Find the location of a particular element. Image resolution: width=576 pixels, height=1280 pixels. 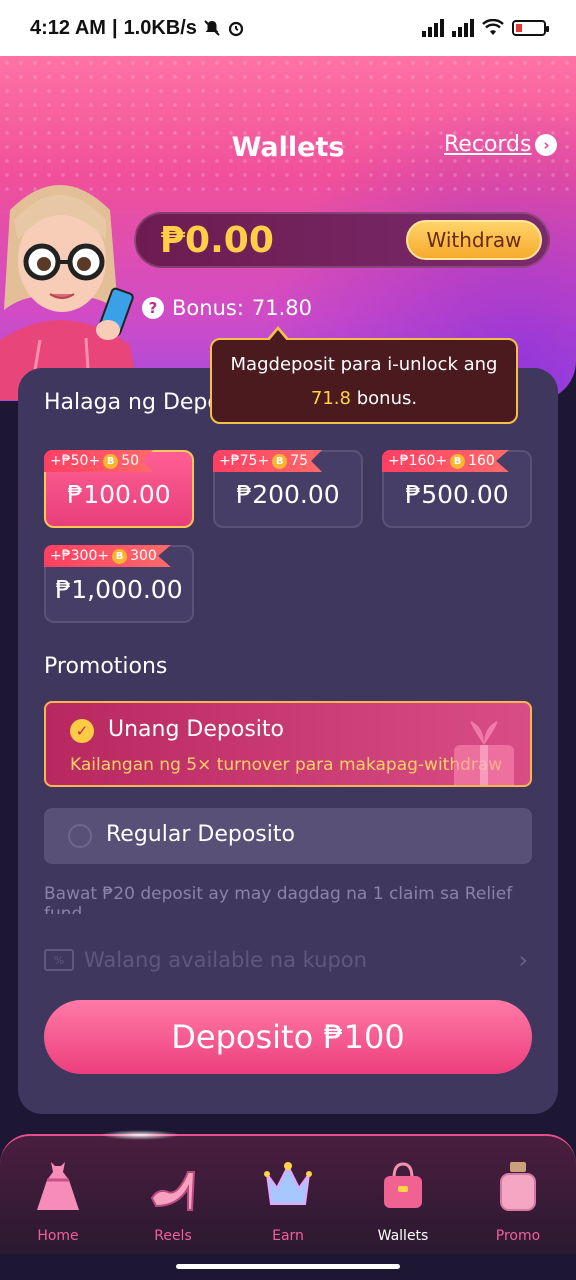

nav-label: Wallets is located at coordinates (403, 1236).